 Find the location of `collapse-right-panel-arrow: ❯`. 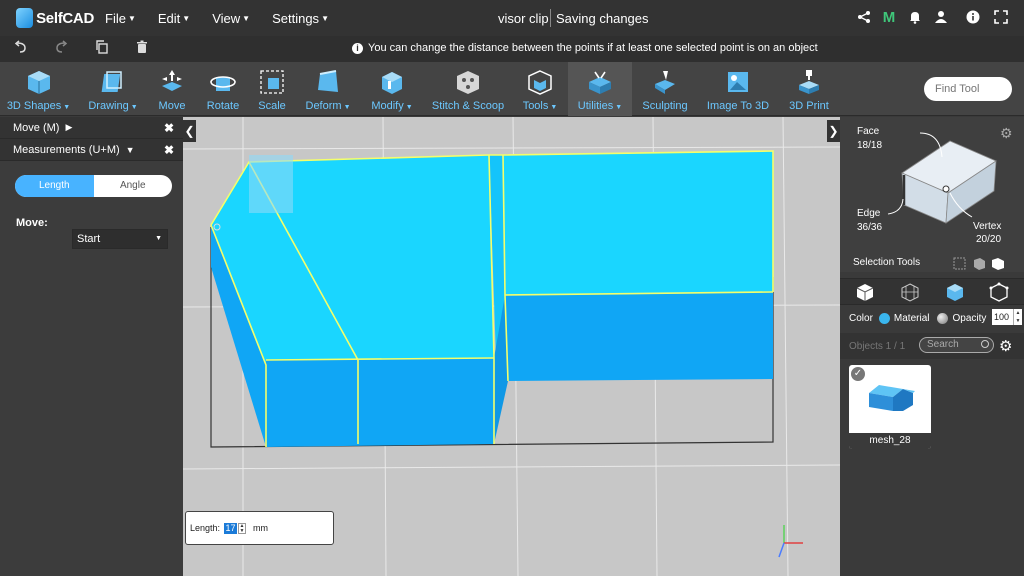

collapse-right-panel-arrow: ❯ is located at coordinates (833, 131).